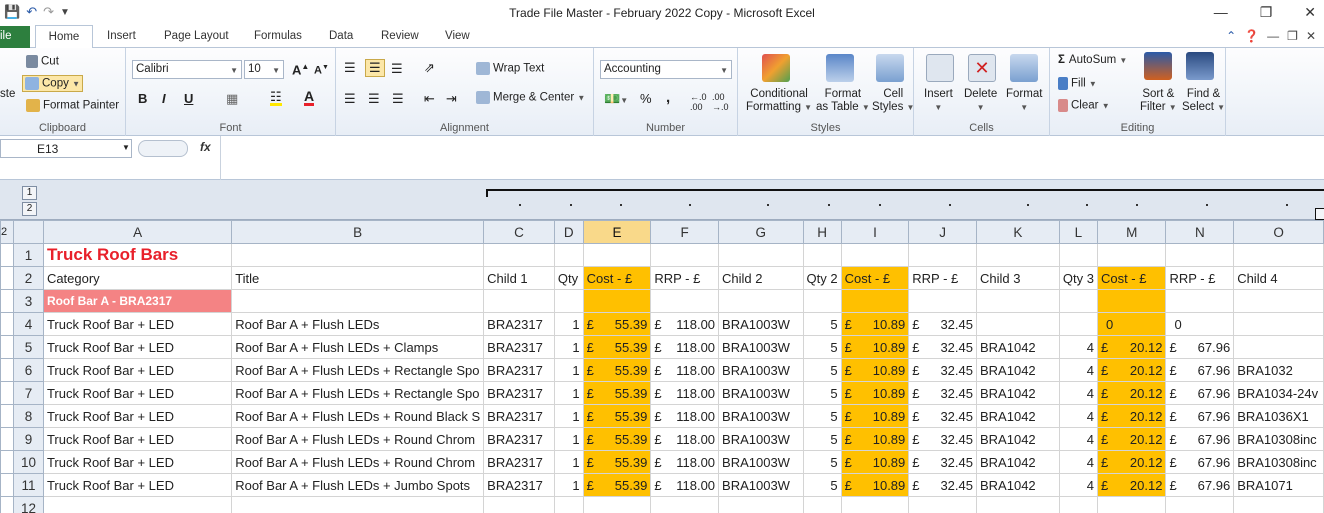 Image resolution: width=1324 pixels, height=513 pixels. Describe the element at coordinates (685, 324) in the screenshot. I see `cell-f4: £118.00` at that location.